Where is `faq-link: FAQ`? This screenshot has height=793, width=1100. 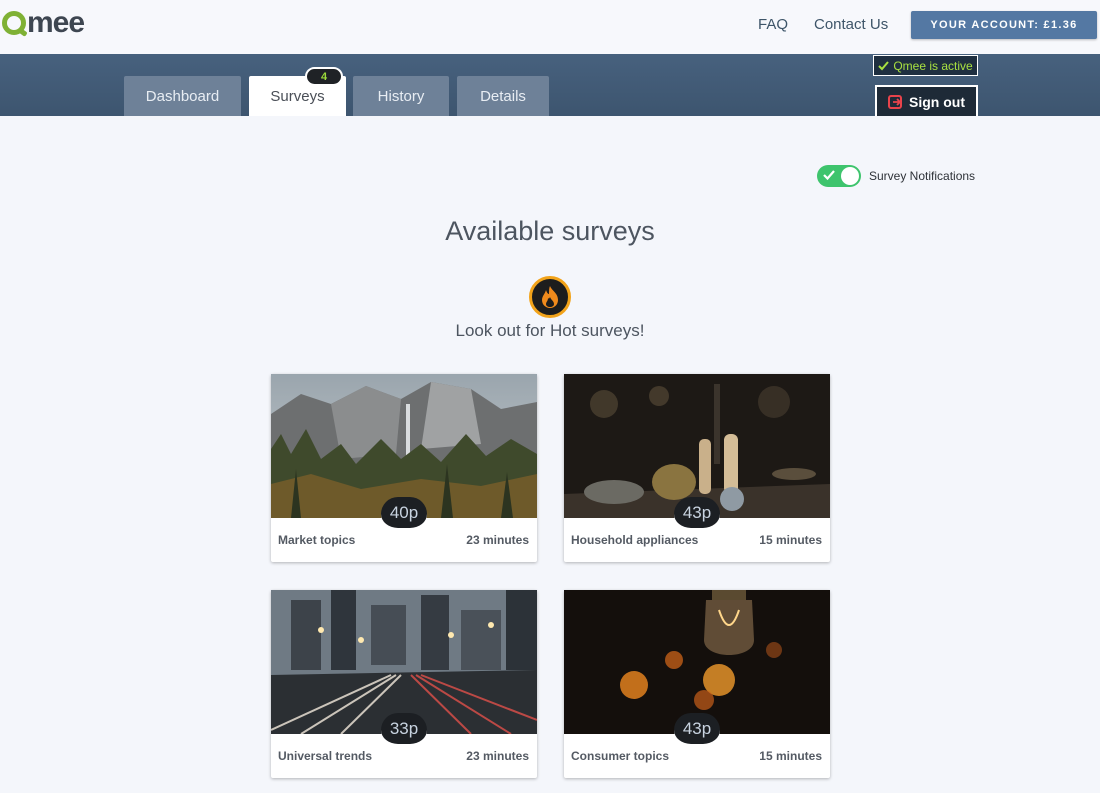 faq-link: FAQ is located at coordinates (773, 24).